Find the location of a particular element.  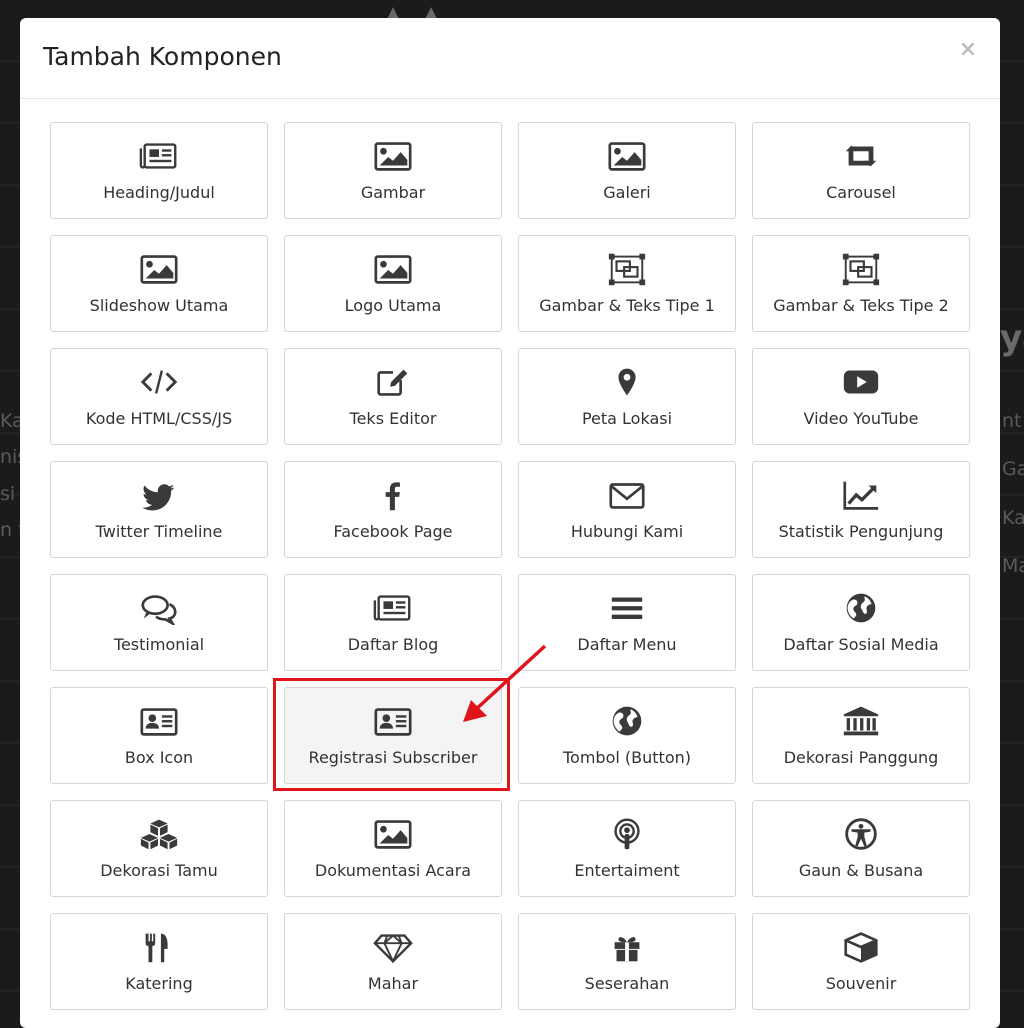

component-label: Tombol (Button) is located at coordinates (627, 757).